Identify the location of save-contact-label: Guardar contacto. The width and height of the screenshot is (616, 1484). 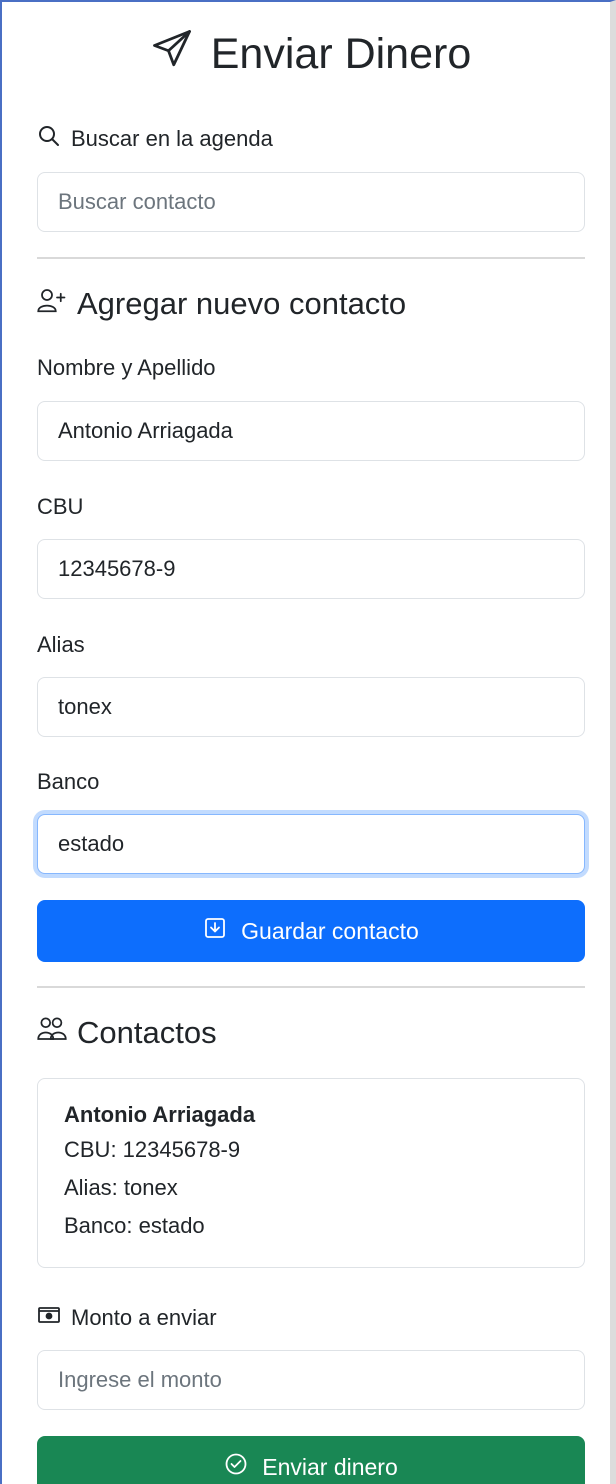
(330, 930).